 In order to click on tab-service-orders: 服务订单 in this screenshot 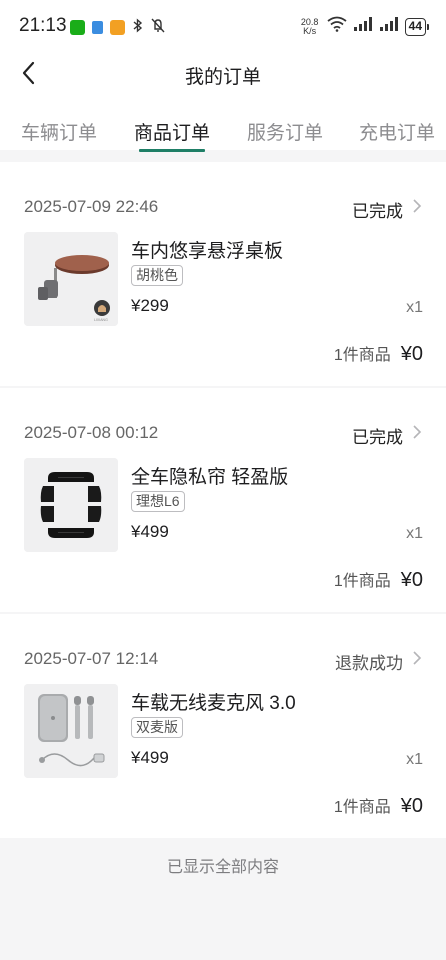, I will do `click(285, 131)`.